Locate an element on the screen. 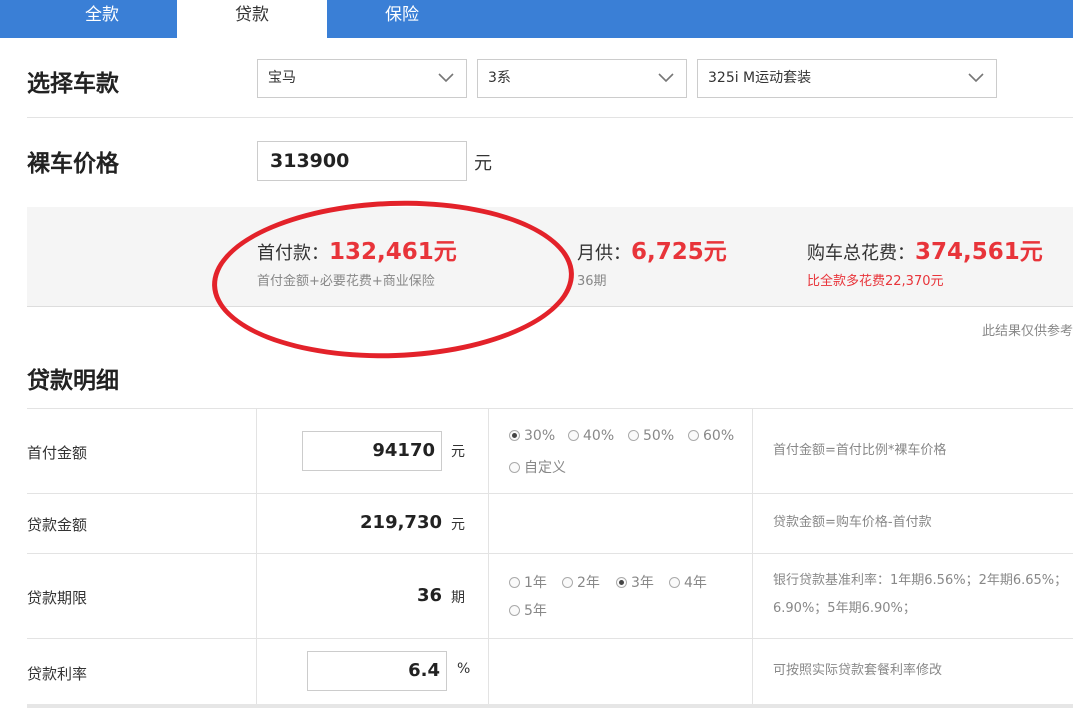 The height and width of the screenshot is (724, 1073). loan-term-4y-label: 4年 is located at coordinates (695, 583).